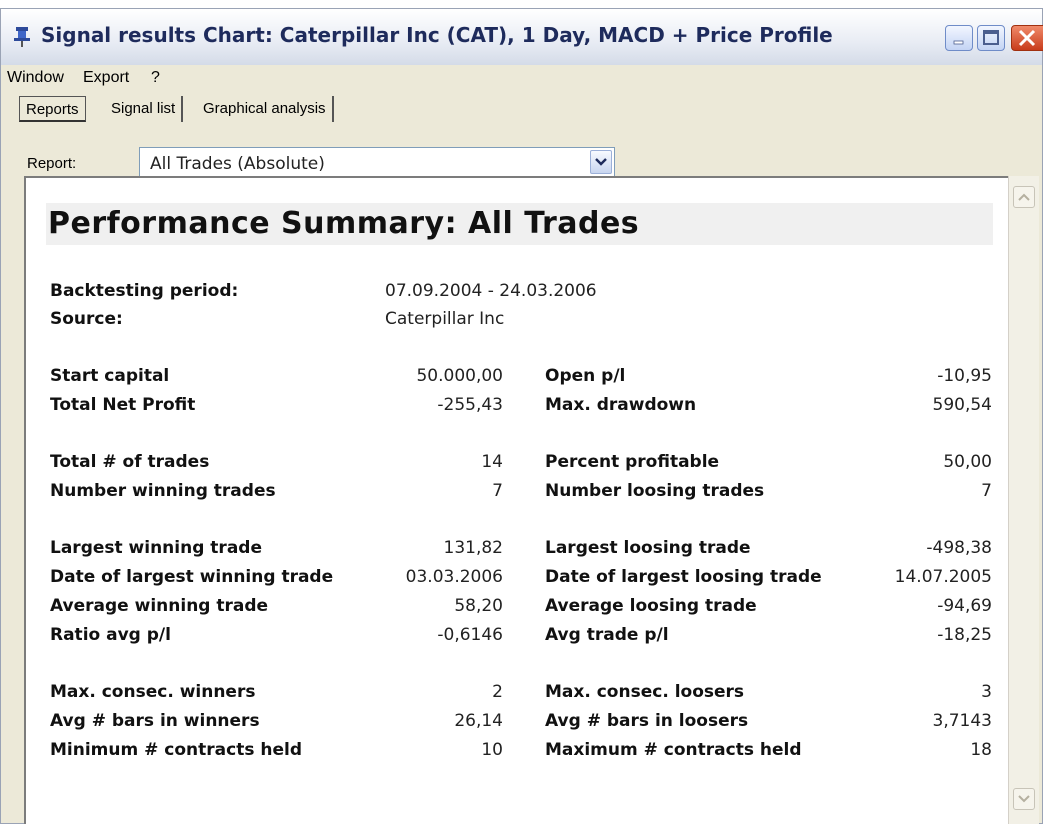  Describe the element at coordinates (986, 692) in the screenshot. I see `stat-value: 3` at that location.